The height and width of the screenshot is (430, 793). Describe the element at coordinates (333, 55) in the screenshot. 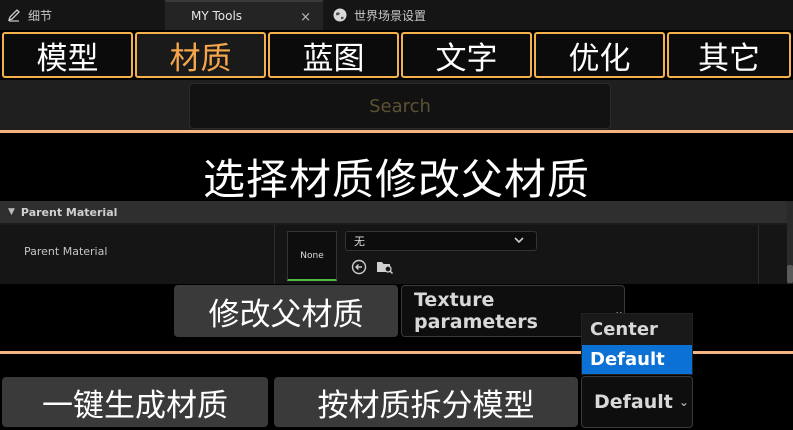

I see `category-blueprint-button: 蓝图` at that location.